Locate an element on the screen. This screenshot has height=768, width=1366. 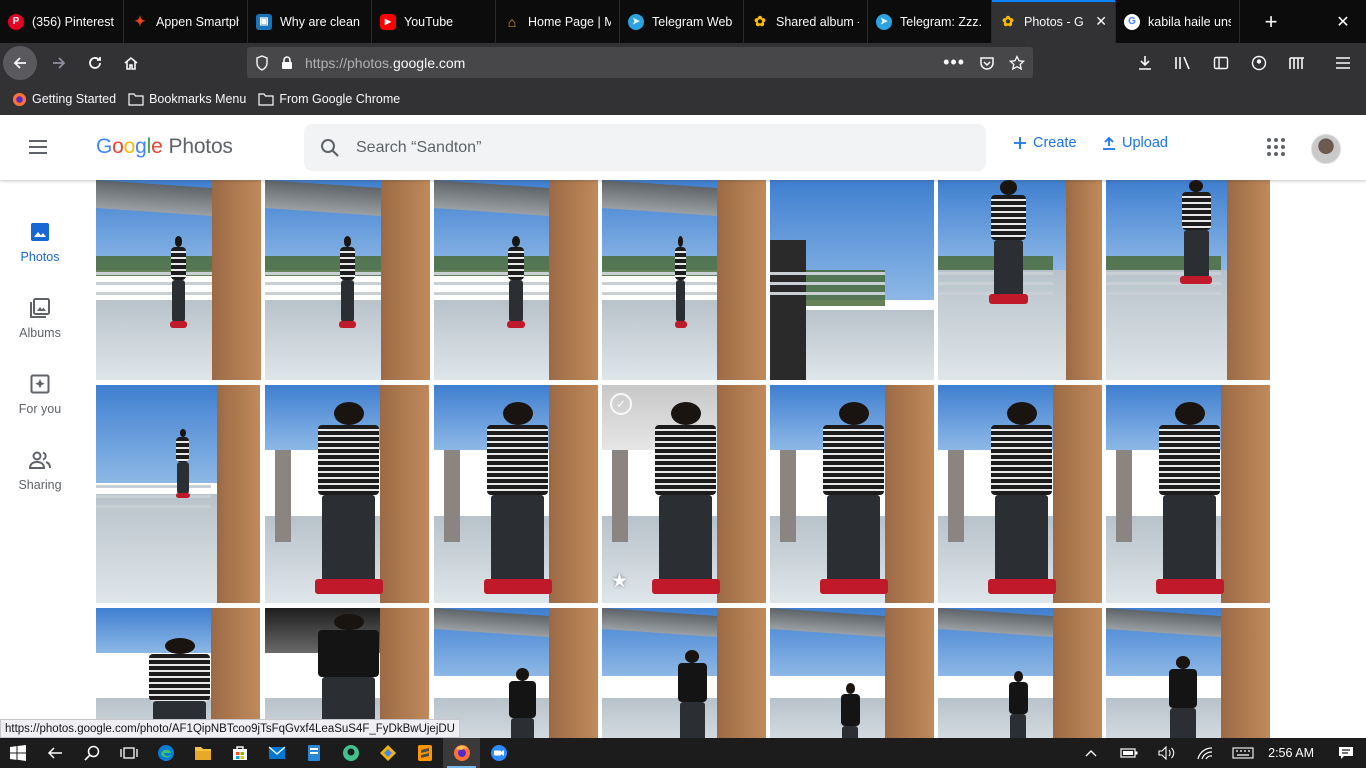
home-button is located at coordinates (131, 63).